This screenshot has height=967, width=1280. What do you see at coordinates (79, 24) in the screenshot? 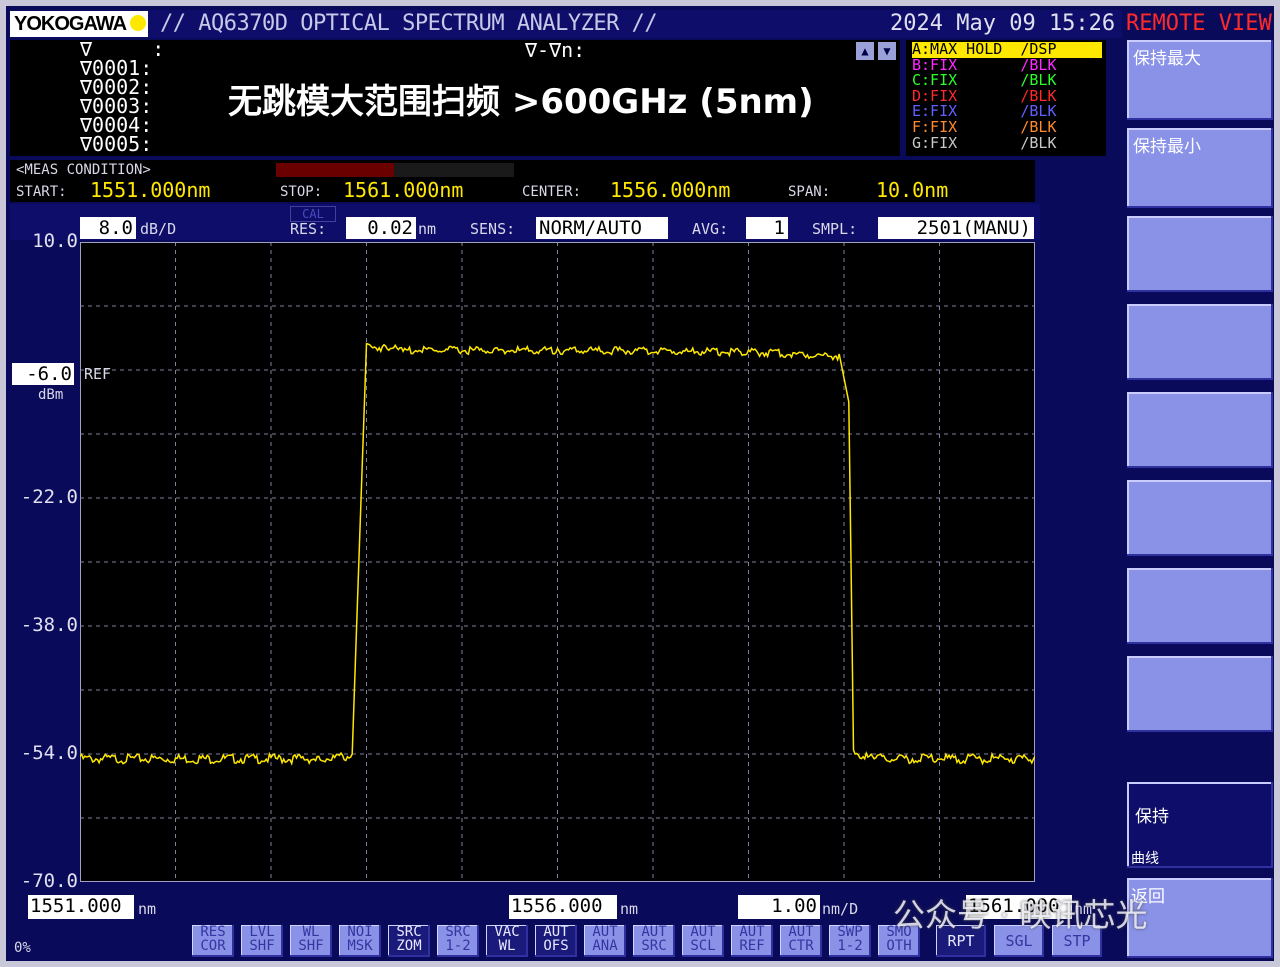
I see `brand-logo: YOKOGAWA` at bounding box center [79, 24].